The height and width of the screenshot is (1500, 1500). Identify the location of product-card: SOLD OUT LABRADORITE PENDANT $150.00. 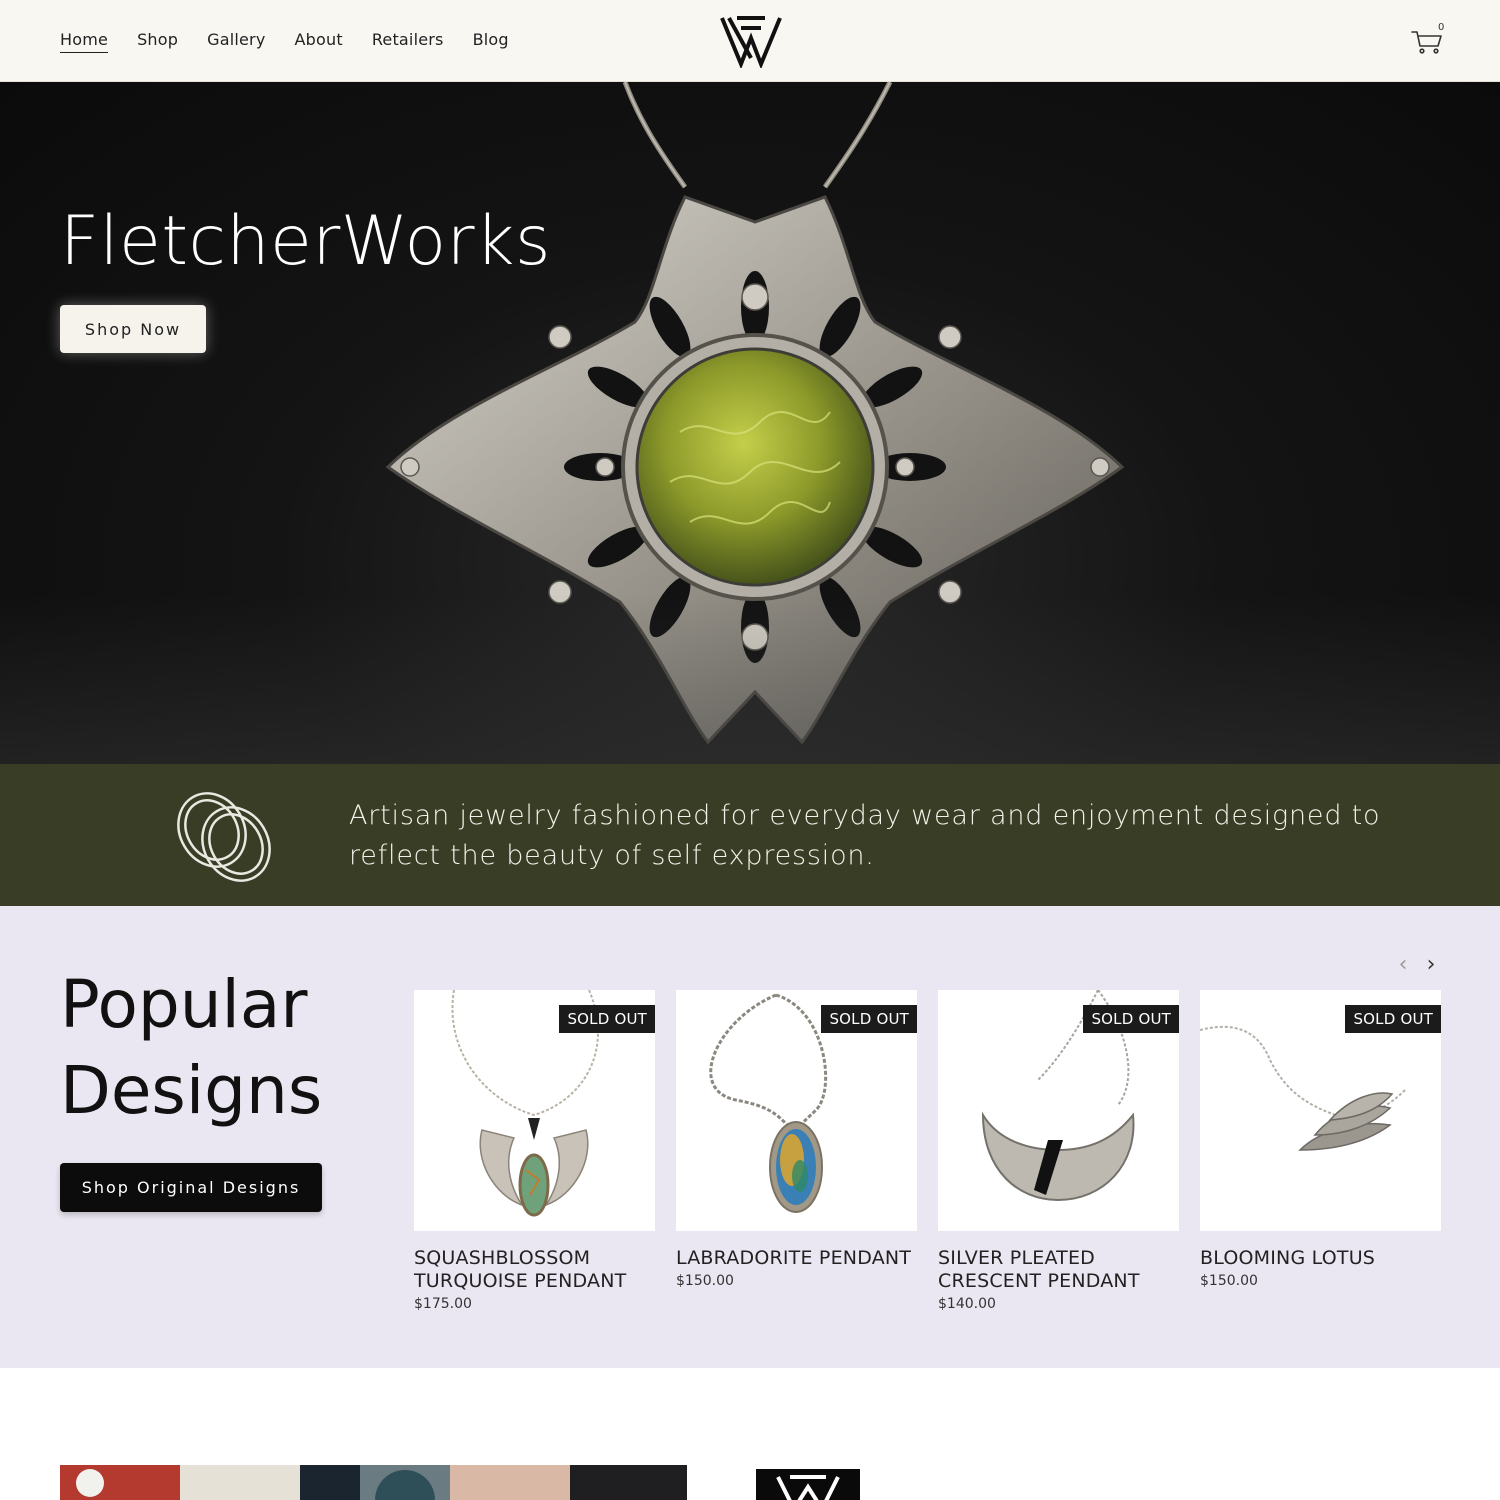
(796, 1141).